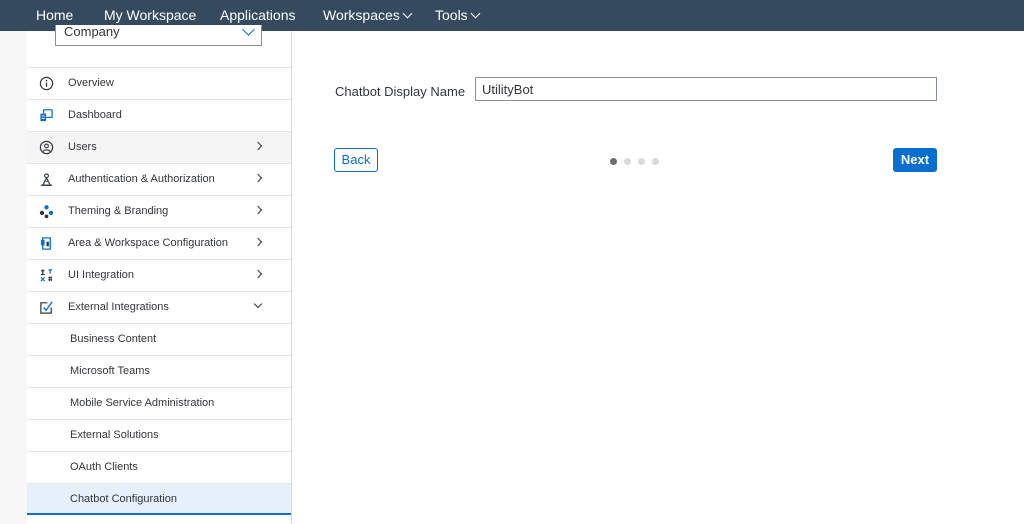 This screenshot has width=1024, height=524. I want to click on sidebar-subitem-label: Business Content, so click(113, 339).